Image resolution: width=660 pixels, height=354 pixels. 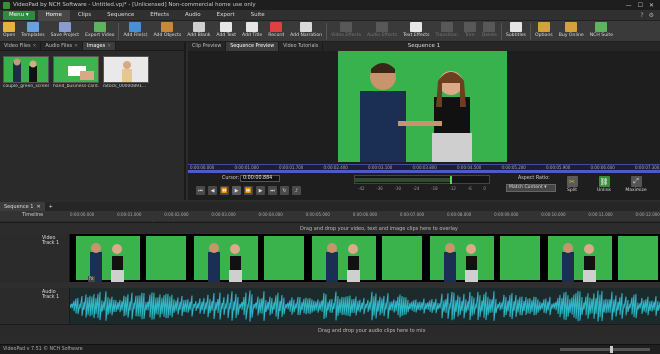 I want to click on tab-audio: Audio, so click(x=193, y=15).